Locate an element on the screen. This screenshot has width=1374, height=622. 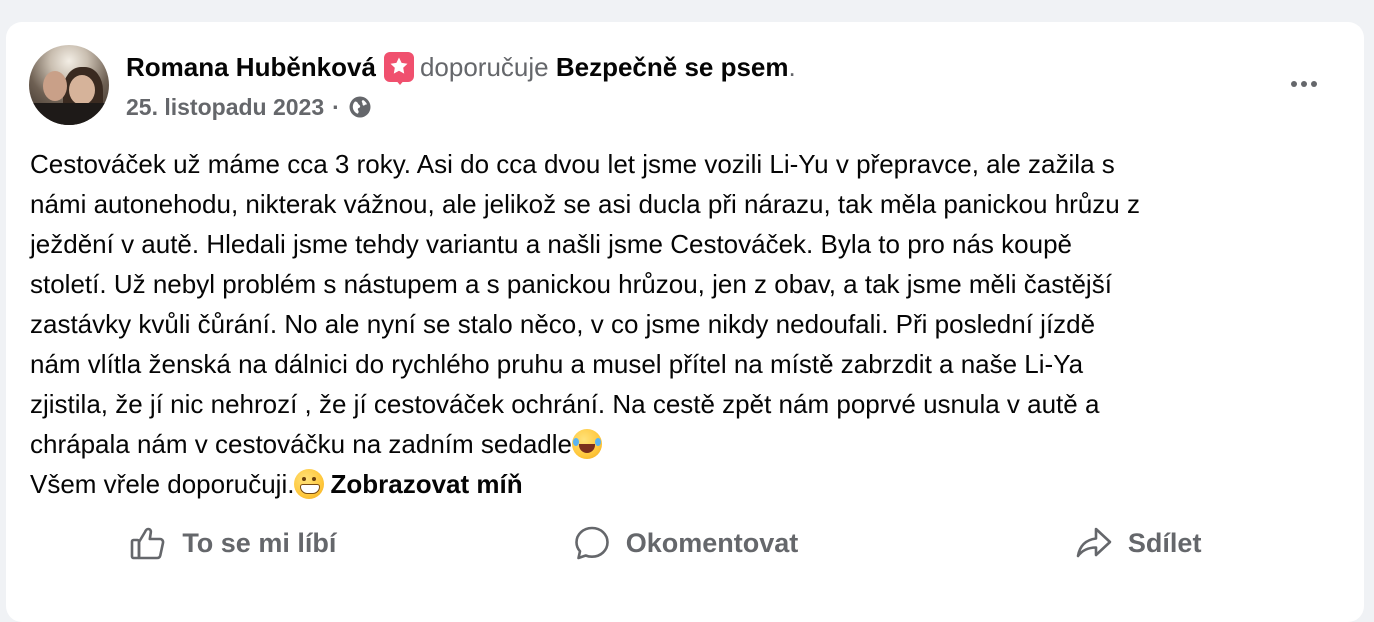
laughing-tears-emoji-icon is located at coordinates (586, 444).